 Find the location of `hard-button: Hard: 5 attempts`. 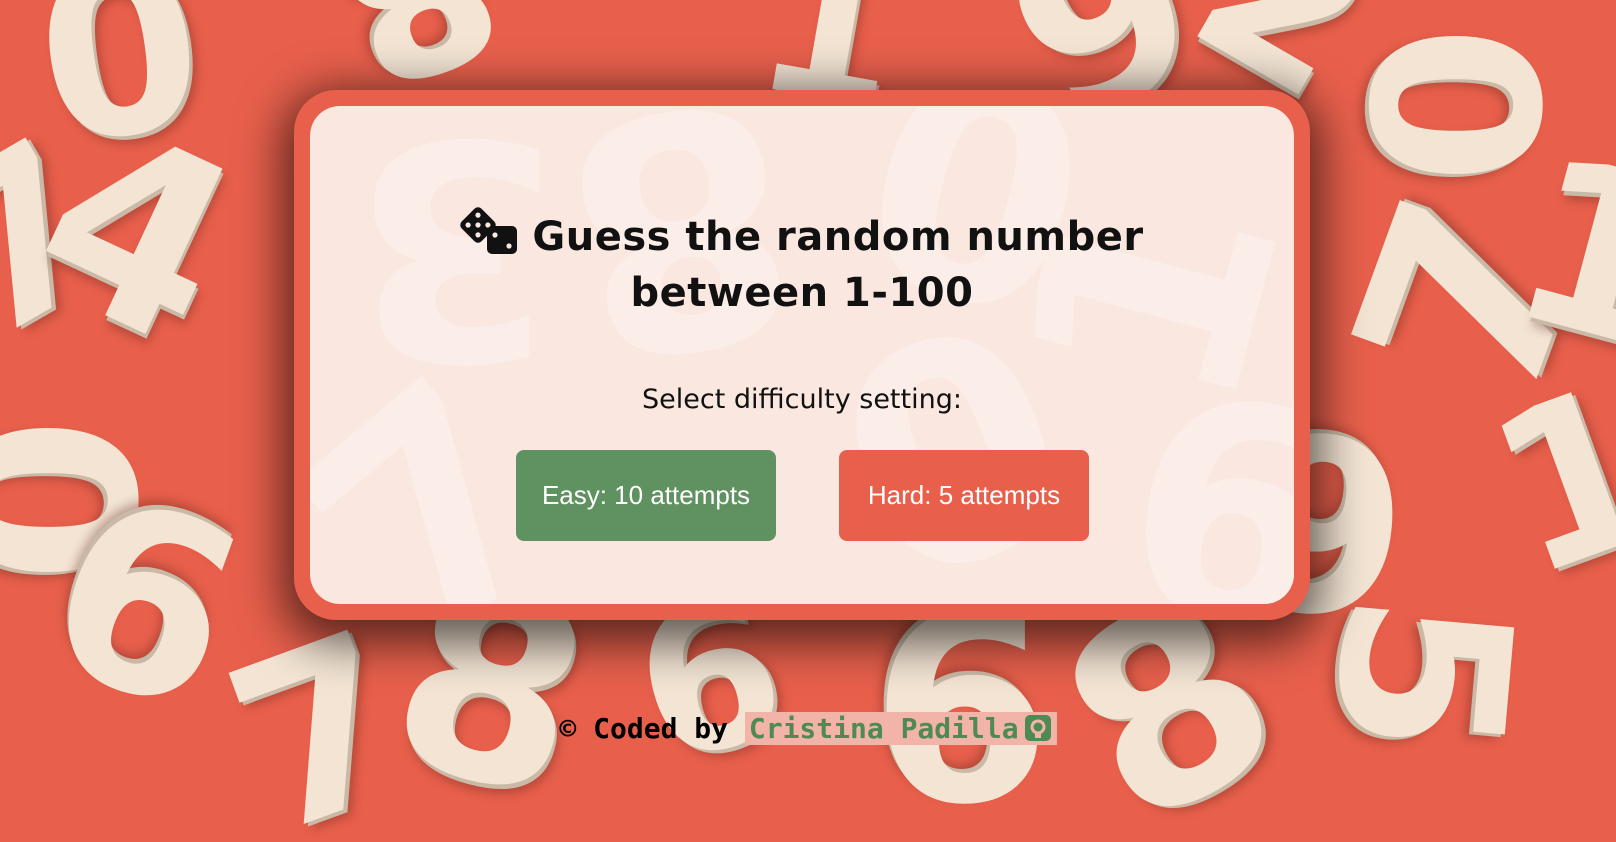

hard-button: Hard: 5 attempts is located at coordinates (964, 495).